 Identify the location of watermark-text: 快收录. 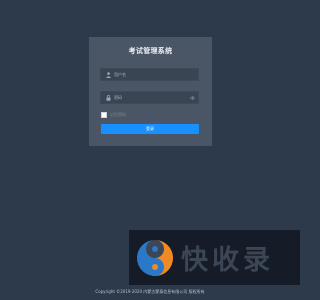
(227, 260).